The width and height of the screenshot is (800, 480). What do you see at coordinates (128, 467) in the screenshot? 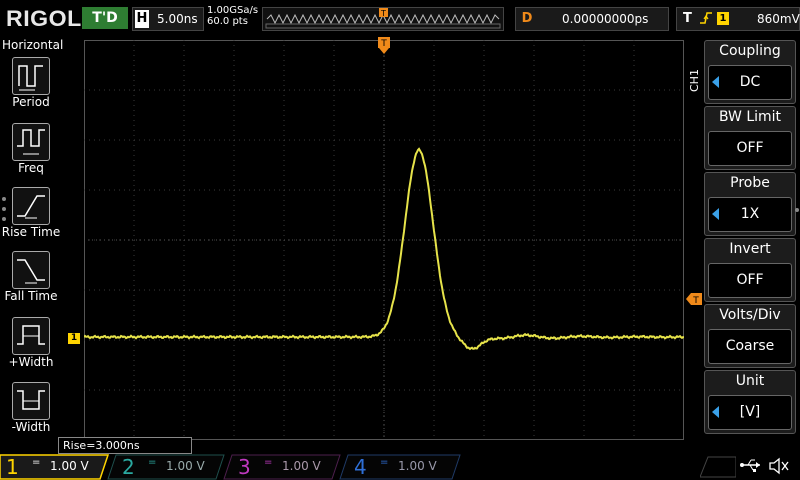
I see `ch2-number: 2` at bounding box center [128, 467].